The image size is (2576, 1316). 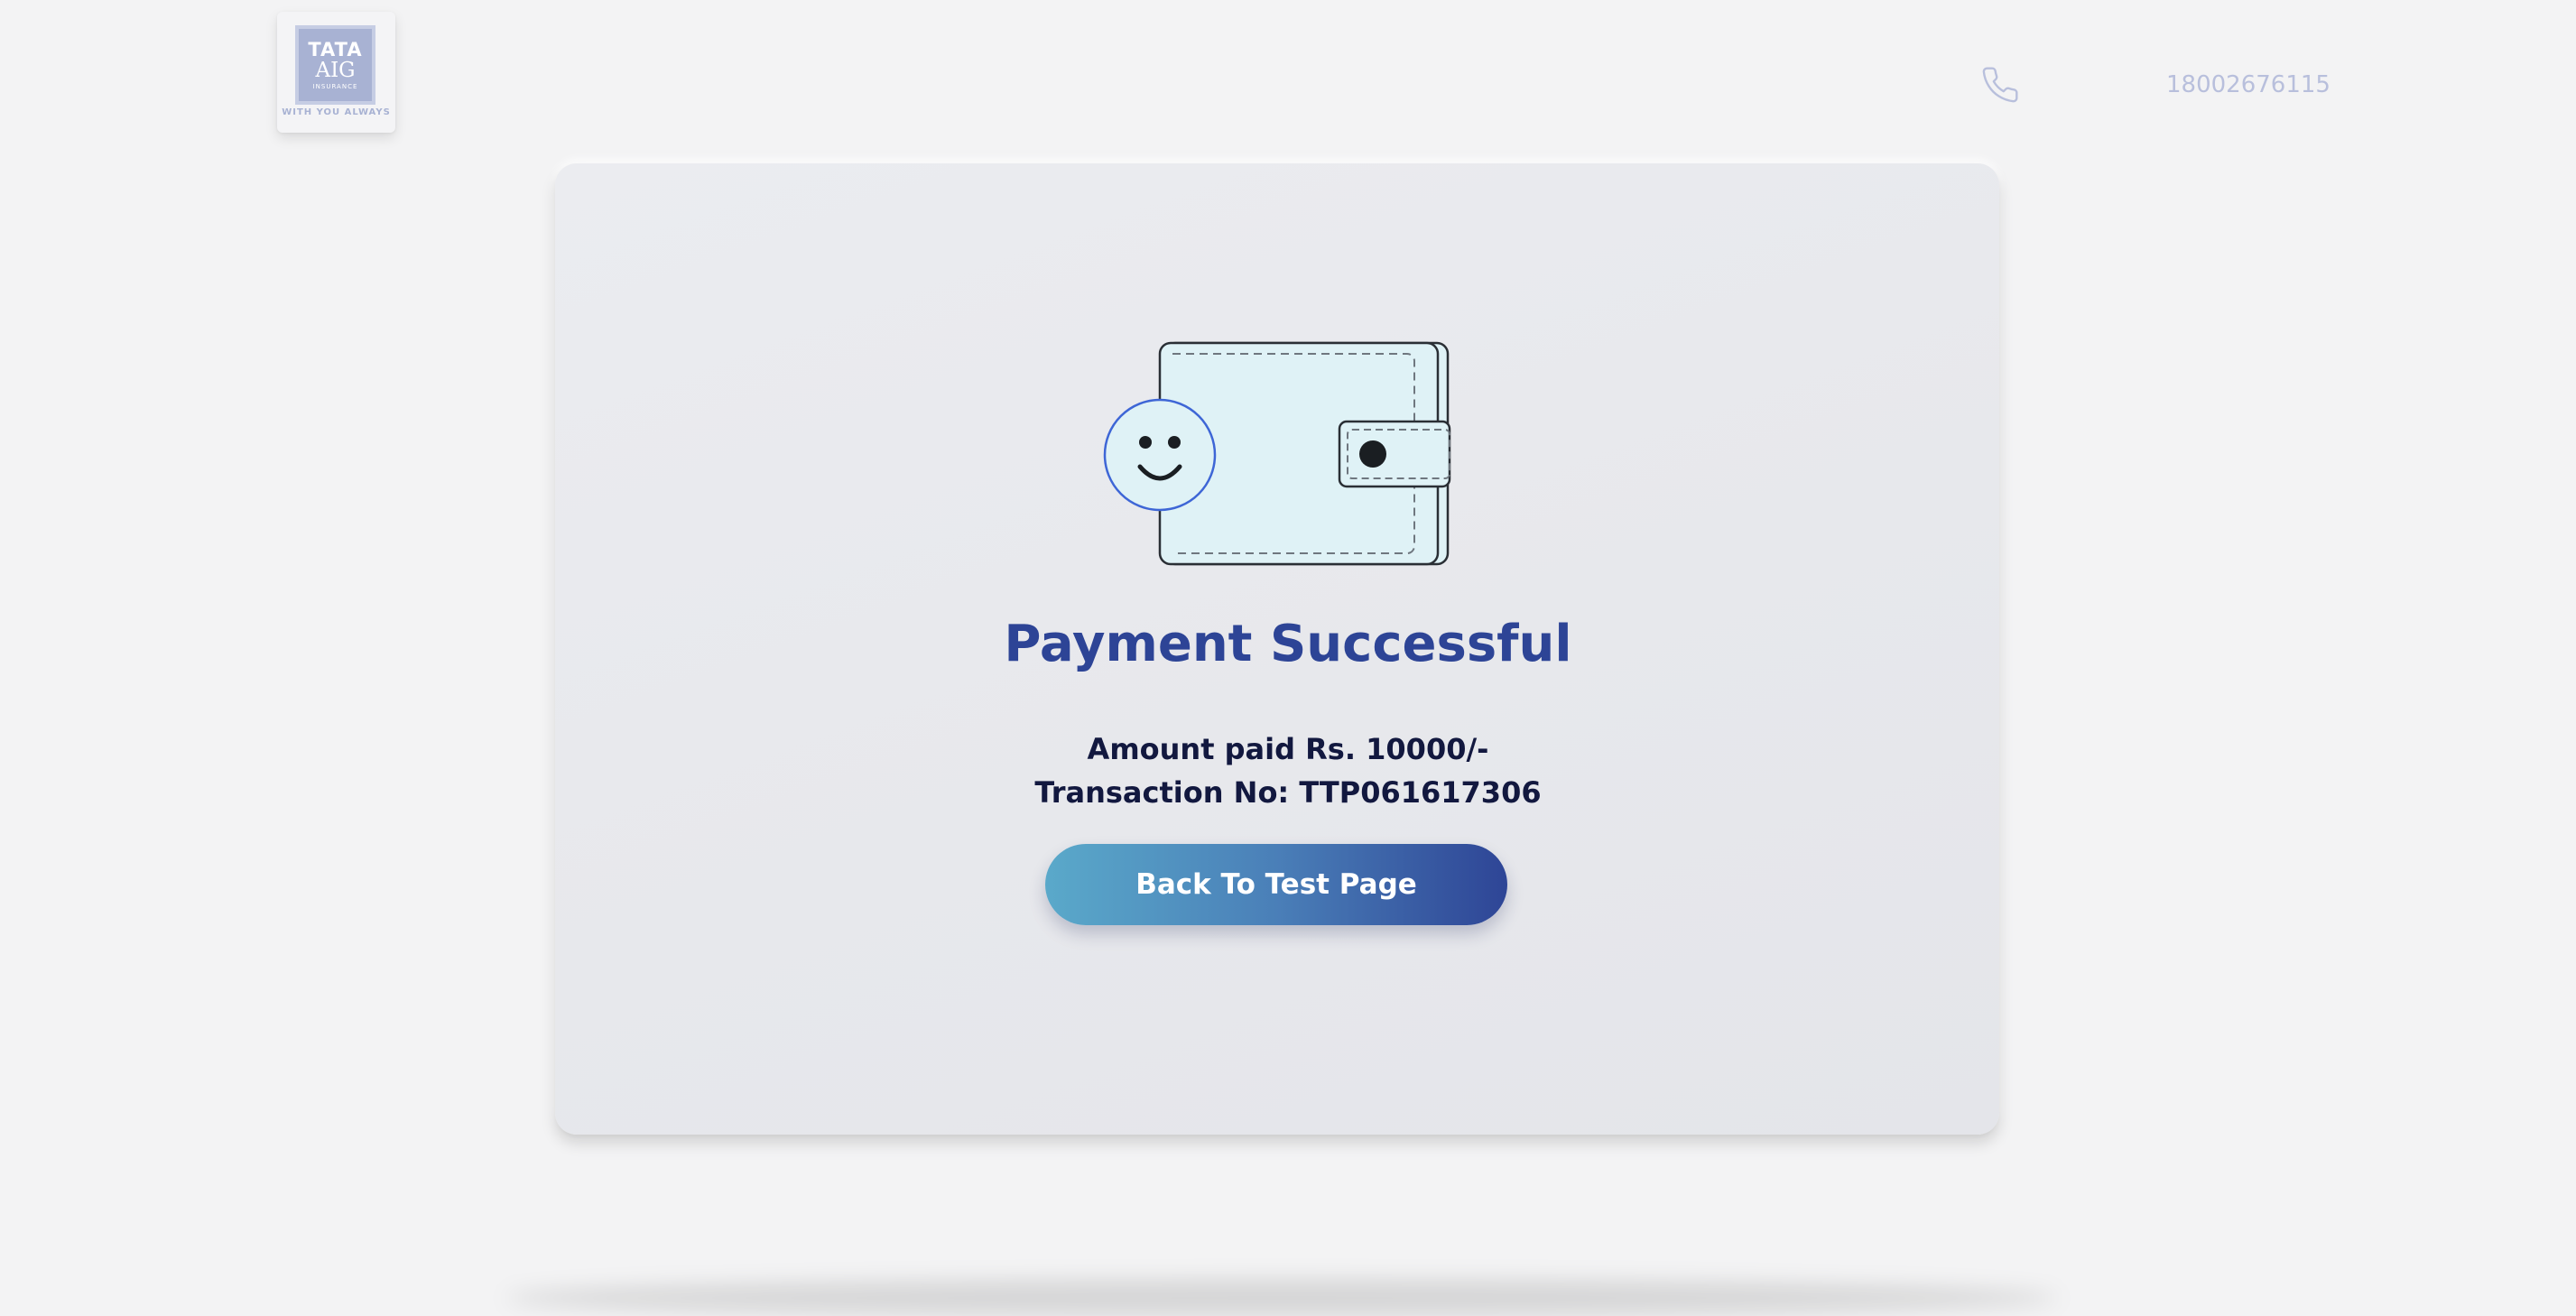 What do you see at coordinates (1288, 749) in the screenshot?
I see `amount-paid-text: Amount paid Rs. 10000/-` at bounding box center [1288, 749].